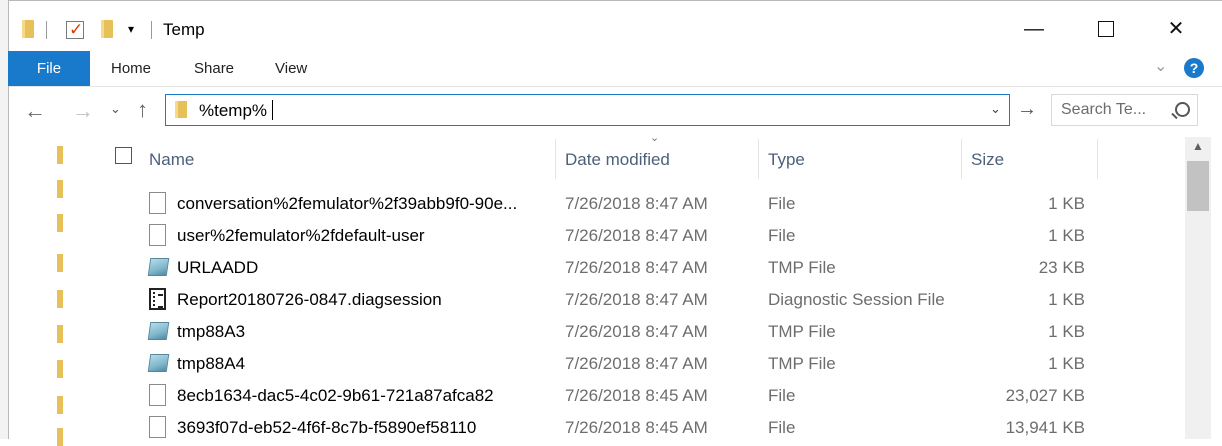 The width and height of the screenshot is (1222, 446). What do you see at coordinates (49, 68) in the screenshot?
I see `tab-file: File` at bounding box center [49, 68].